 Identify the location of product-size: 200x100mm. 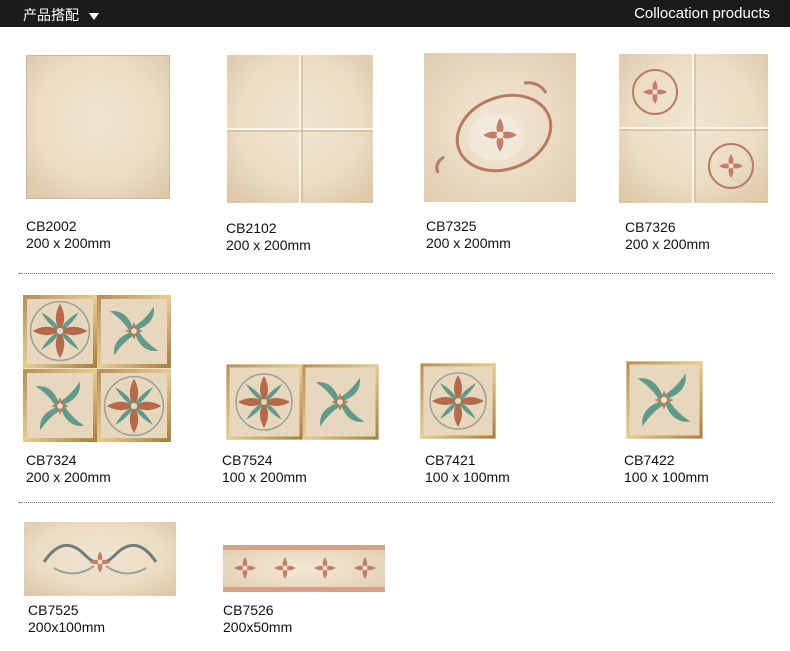
(67, 627).